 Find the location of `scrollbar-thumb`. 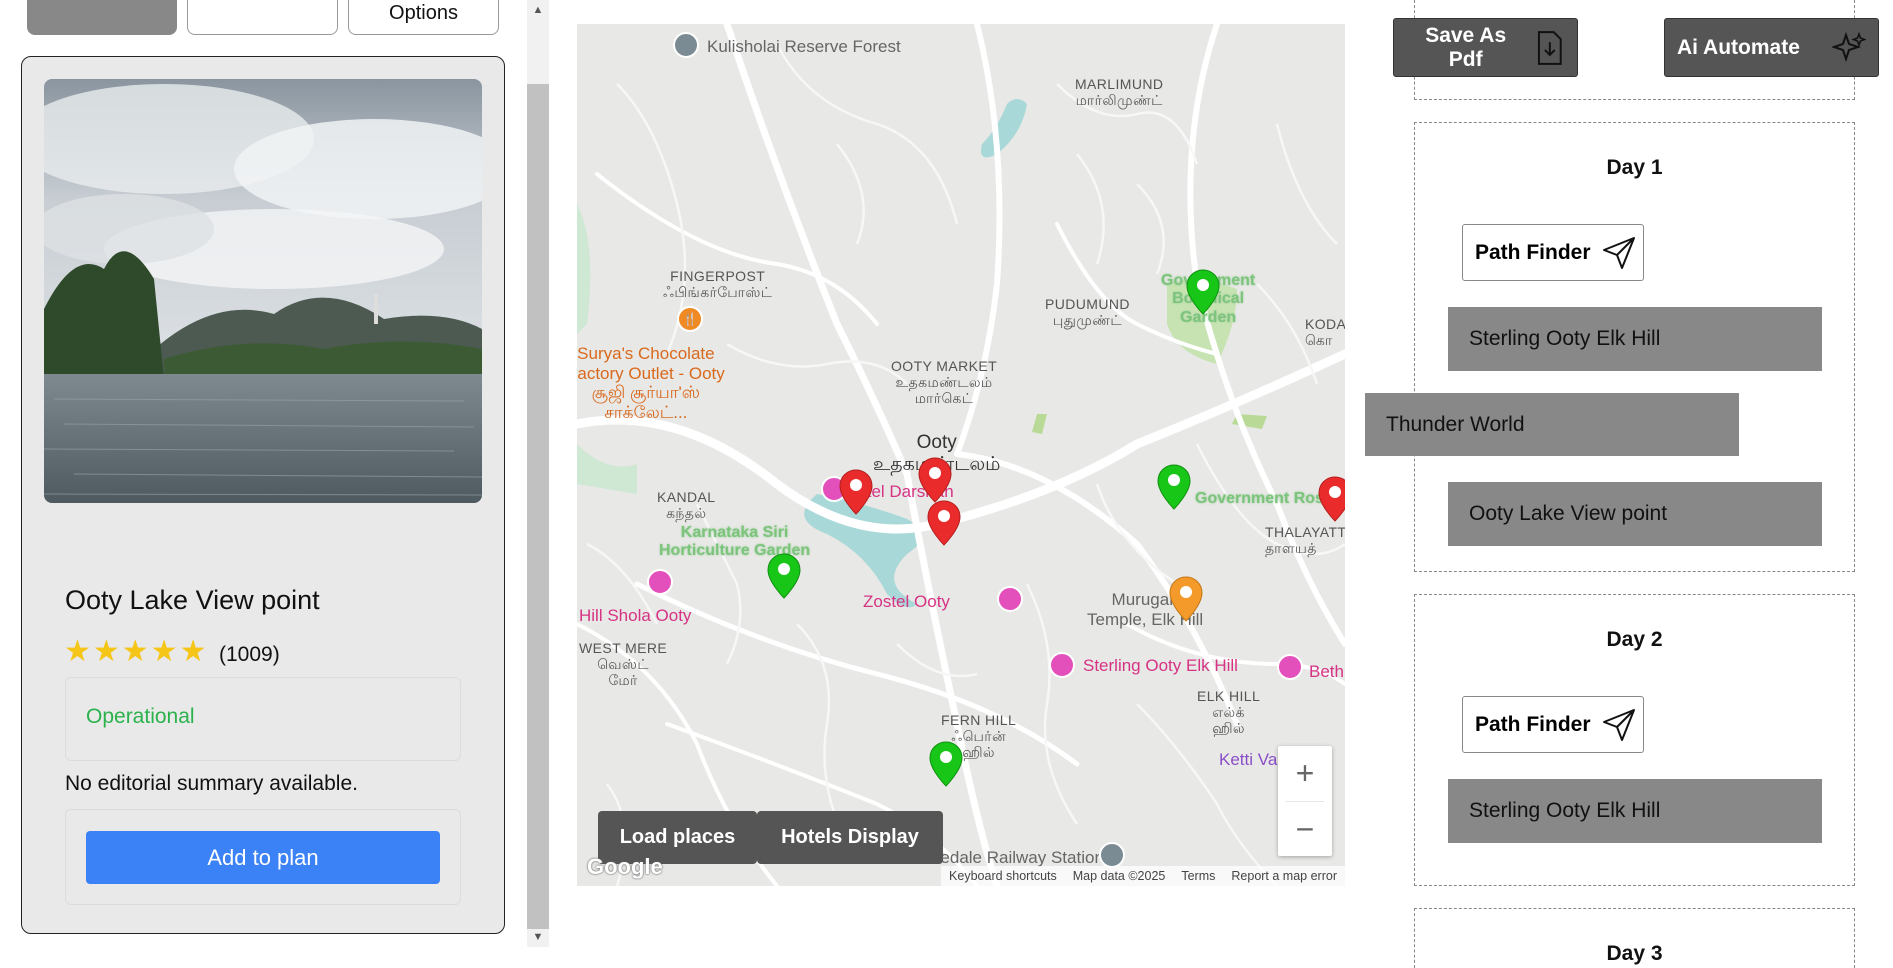

scrollbar-thumb is located at coordinates (538, 506).